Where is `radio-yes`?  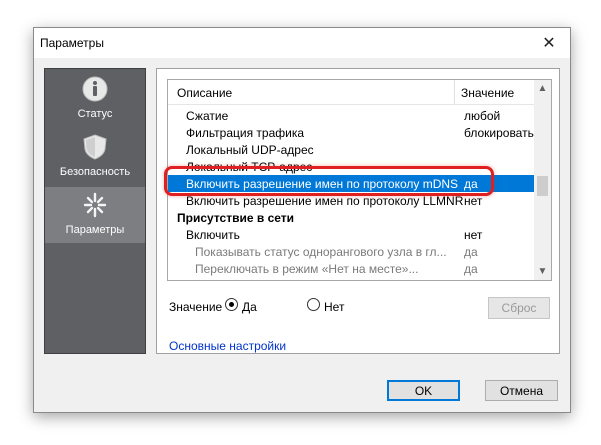 radio-yes is located at coordinates (231, 304).